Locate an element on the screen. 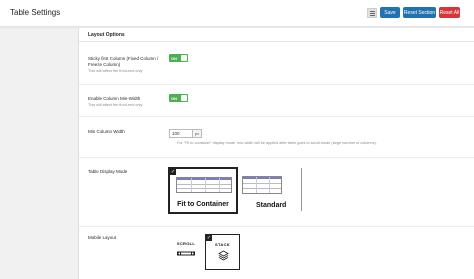  display-mode-fit-label: Fit to Container is located at coordinates (203, 204).